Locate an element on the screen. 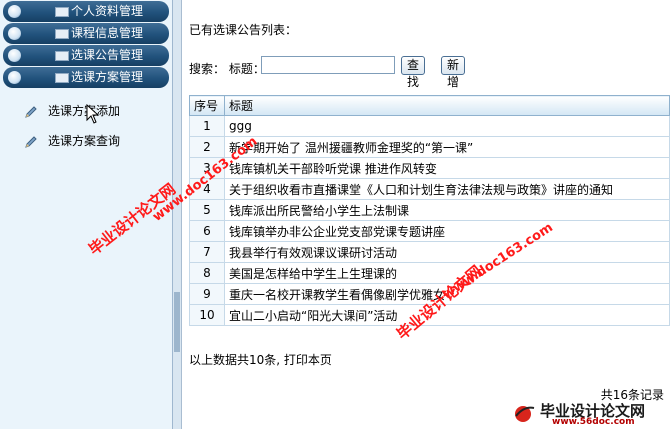 Image resolution: width=670 pixels, height=429 pixels. menu-course-plan: 选课方案管理 is located at coordinates (86, 77).